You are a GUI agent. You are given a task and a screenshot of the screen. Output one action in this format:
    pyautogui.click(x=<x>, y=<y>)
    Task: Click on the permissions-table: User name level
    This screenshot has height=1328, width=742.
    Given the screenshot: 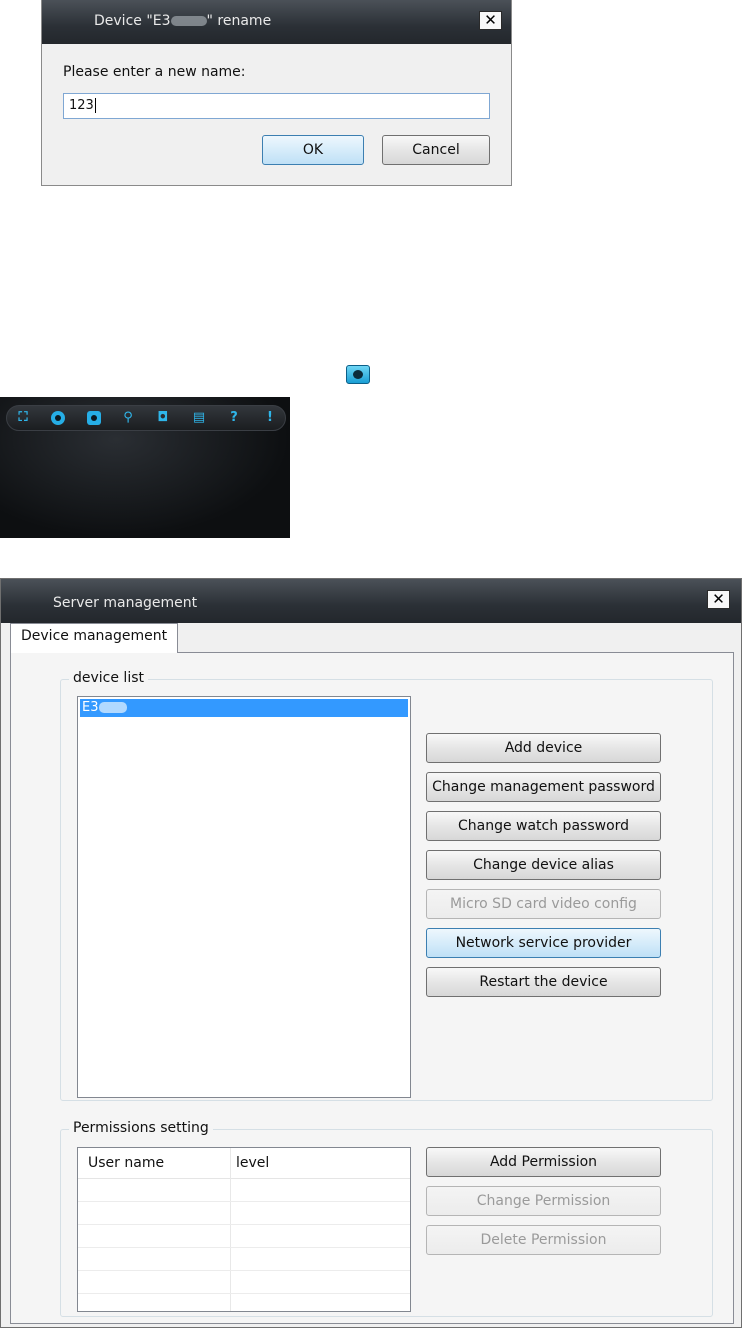 What is the action you would take?
    pyautogui.click(x=244, y=1229)
    